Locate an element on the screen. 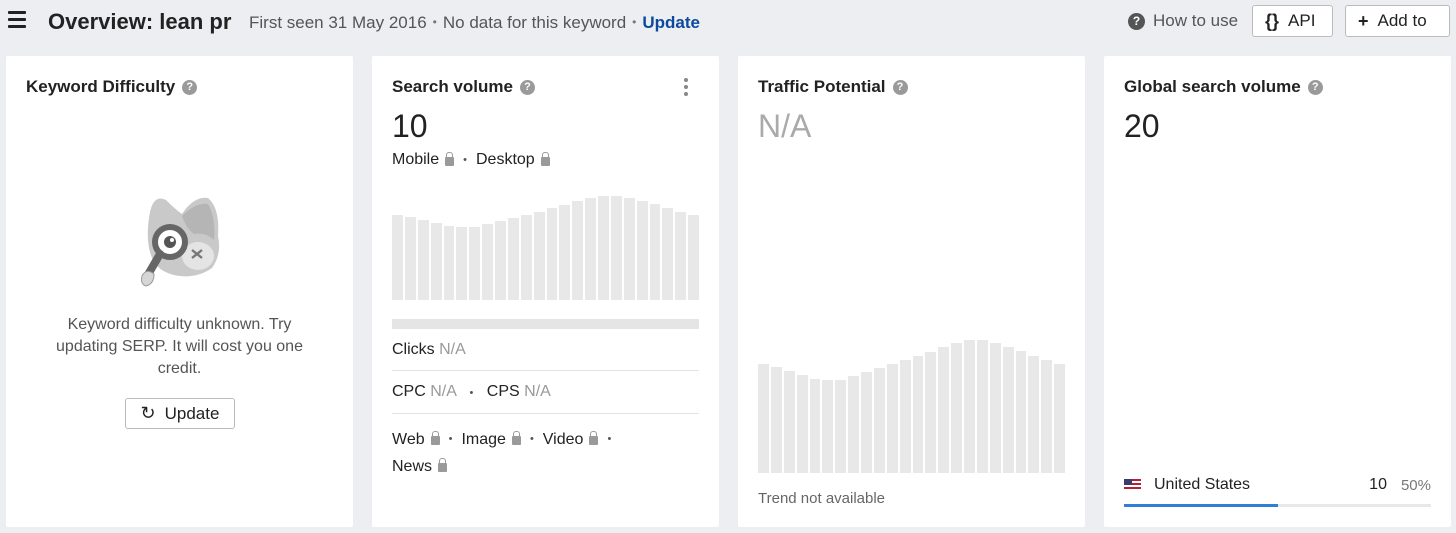 The width and height of the screenshot is (1456, 533). desktop-label: Desktop is located at coordinates (505, 159).